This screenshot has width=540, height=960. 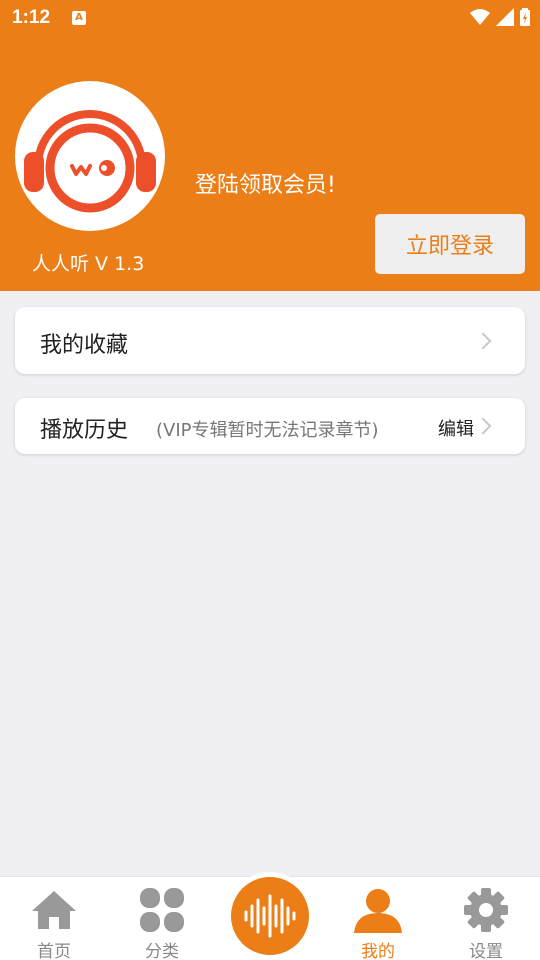 I want to click on login-button: 立即登录, so click(x=450, y=244).